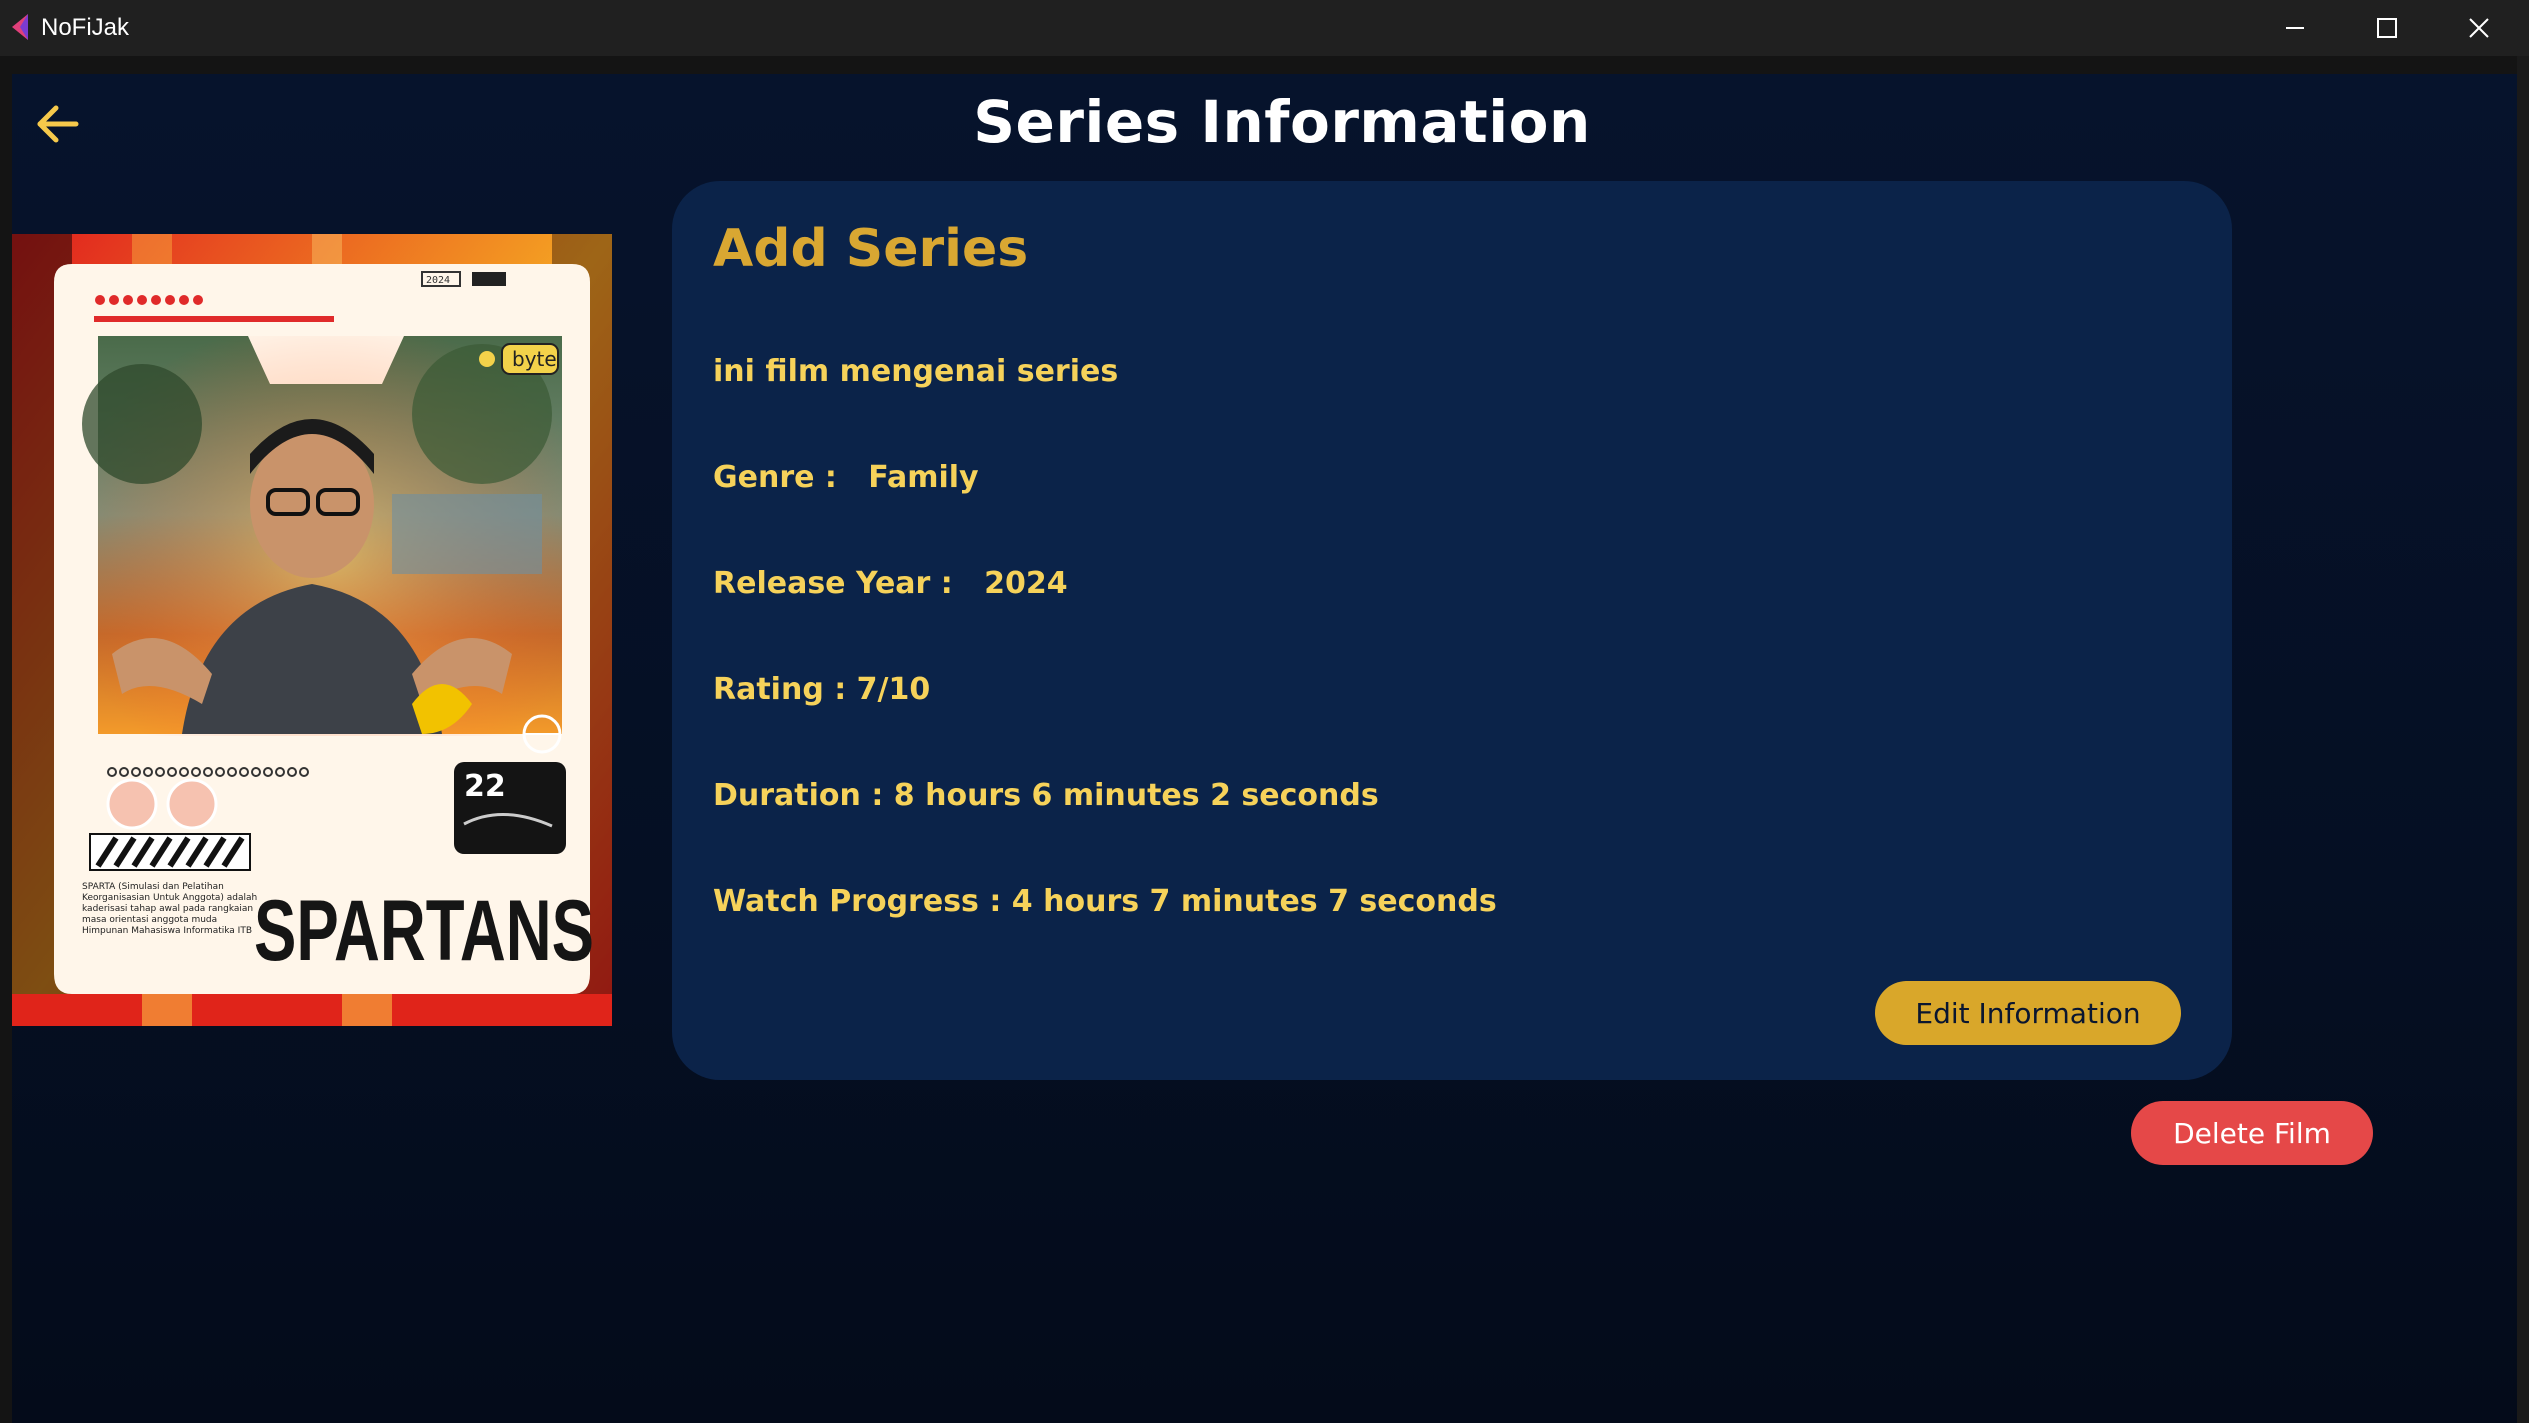 This screenshot has height=1423, width=2529. Describe the element at coordinates (1282, 122) in the screenshot. I see `page-title: Series Information` at that location.